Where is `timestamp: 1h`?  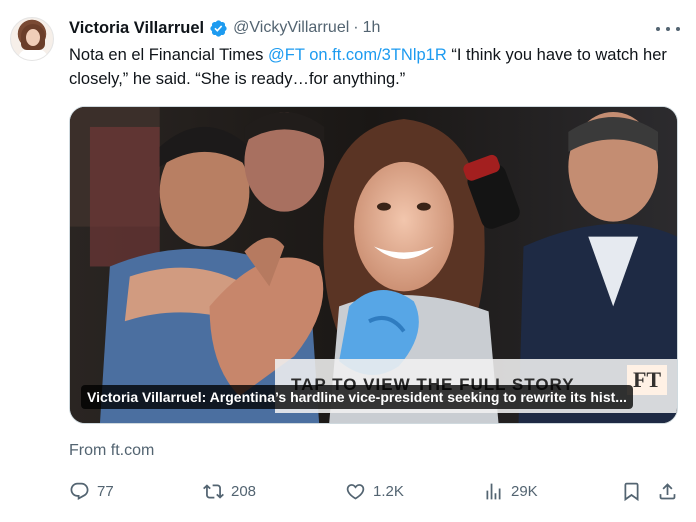 timestamp: 1h is located at coordinates (372, 28).